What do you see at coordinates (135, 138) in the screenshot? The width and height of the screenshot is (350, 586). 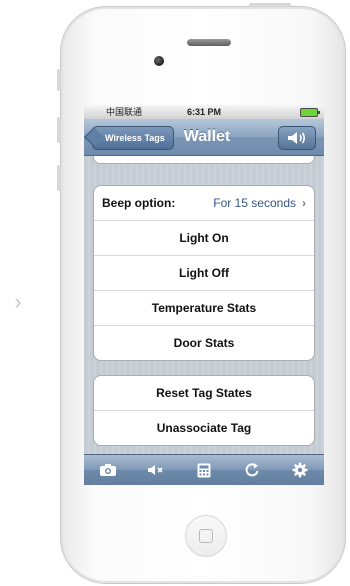 I see `back-button-label: Wireless Tags` at bounding box center [135, 138].